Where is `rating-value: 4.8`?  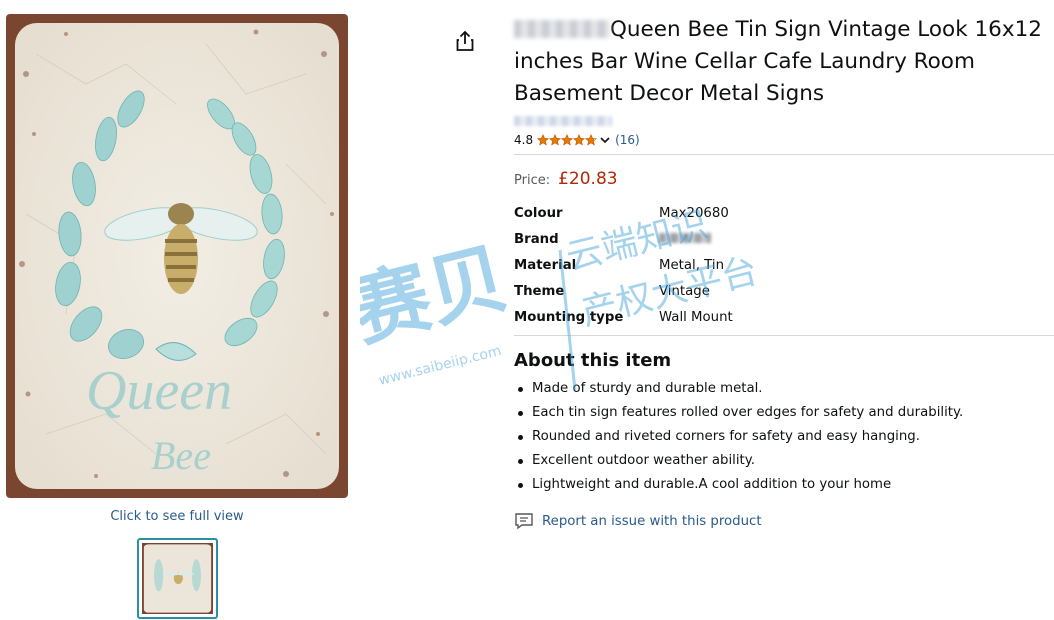
rating-value: 4.8 is located at coordinates (524, 140).